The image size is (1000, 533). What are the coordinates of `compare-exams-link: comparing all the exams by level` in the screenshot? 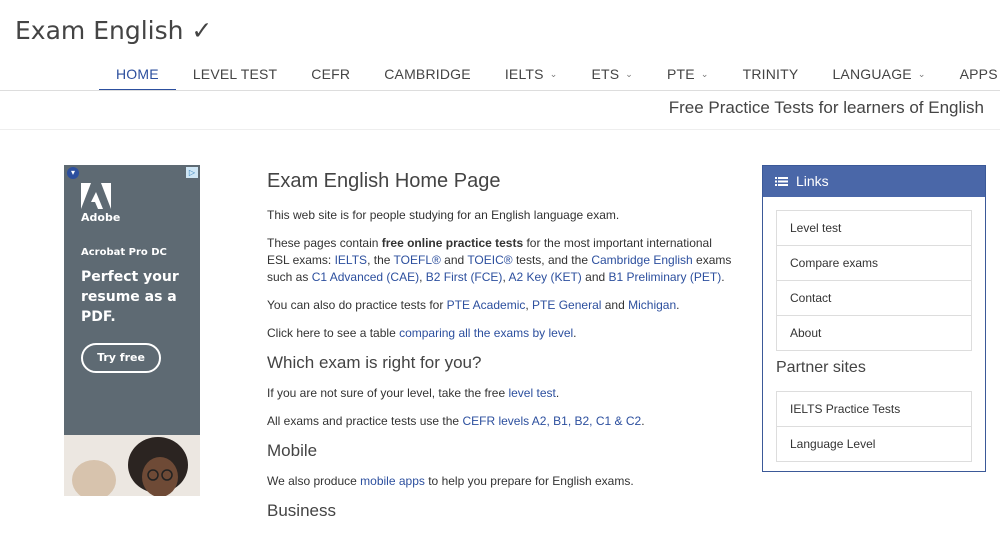 It's located at (486, 333).